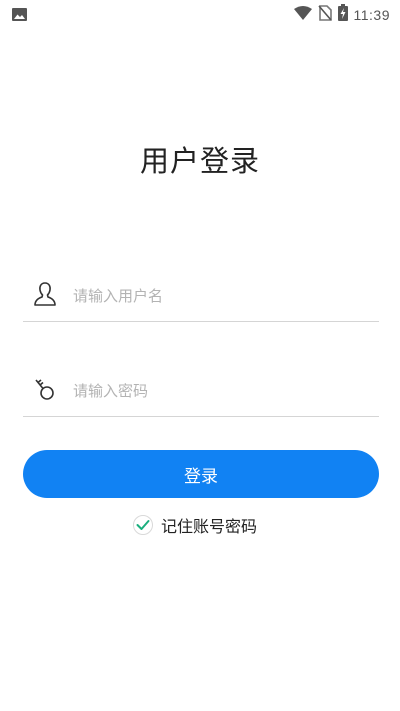  What do you see at coordinates (143, 525) in the screenshot?
I see `checkmark-icon` at bounding box center [143, 525].